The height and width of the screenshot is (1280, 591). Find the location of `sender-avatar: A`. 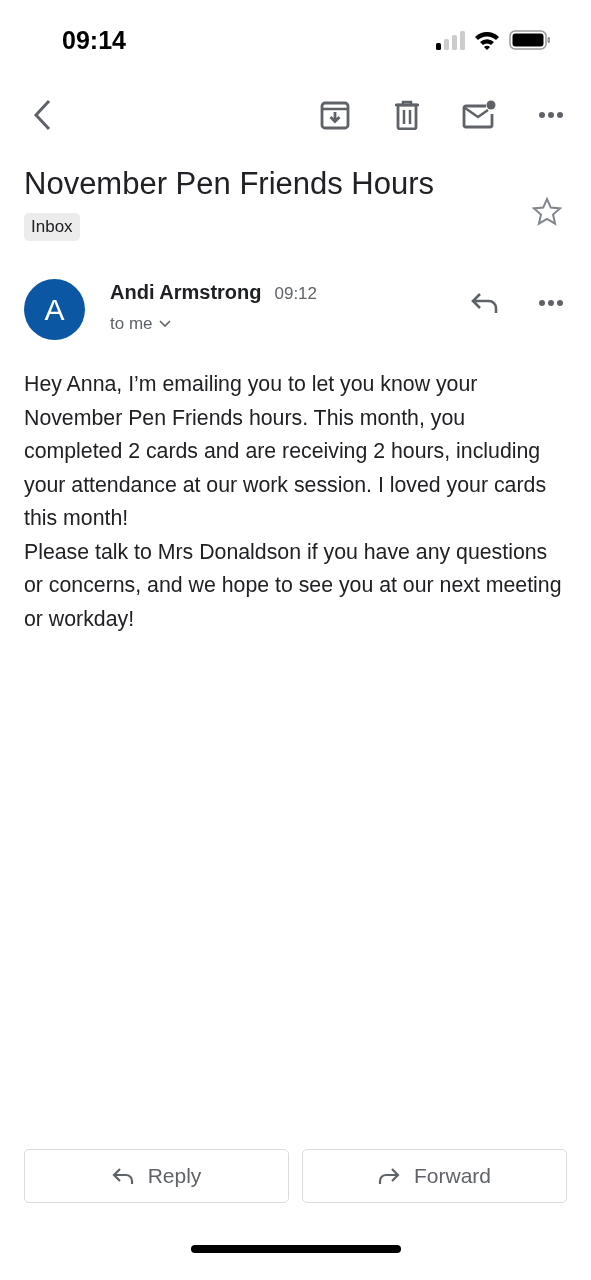

sender-avatar: A is located at coordinates (54, 309).